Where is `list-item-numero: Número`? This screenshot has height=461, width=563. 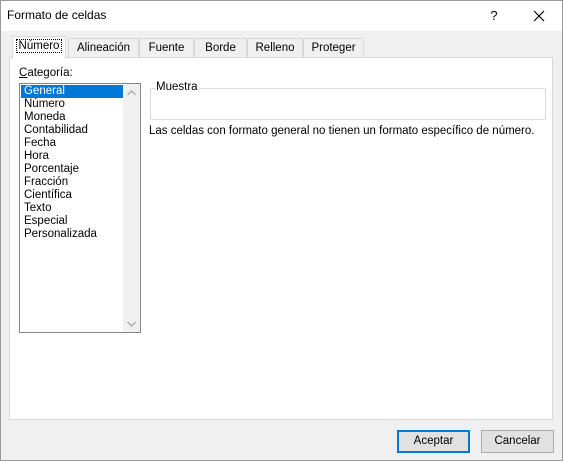
list-item-numero: Número is located at coordinates (72, 104).